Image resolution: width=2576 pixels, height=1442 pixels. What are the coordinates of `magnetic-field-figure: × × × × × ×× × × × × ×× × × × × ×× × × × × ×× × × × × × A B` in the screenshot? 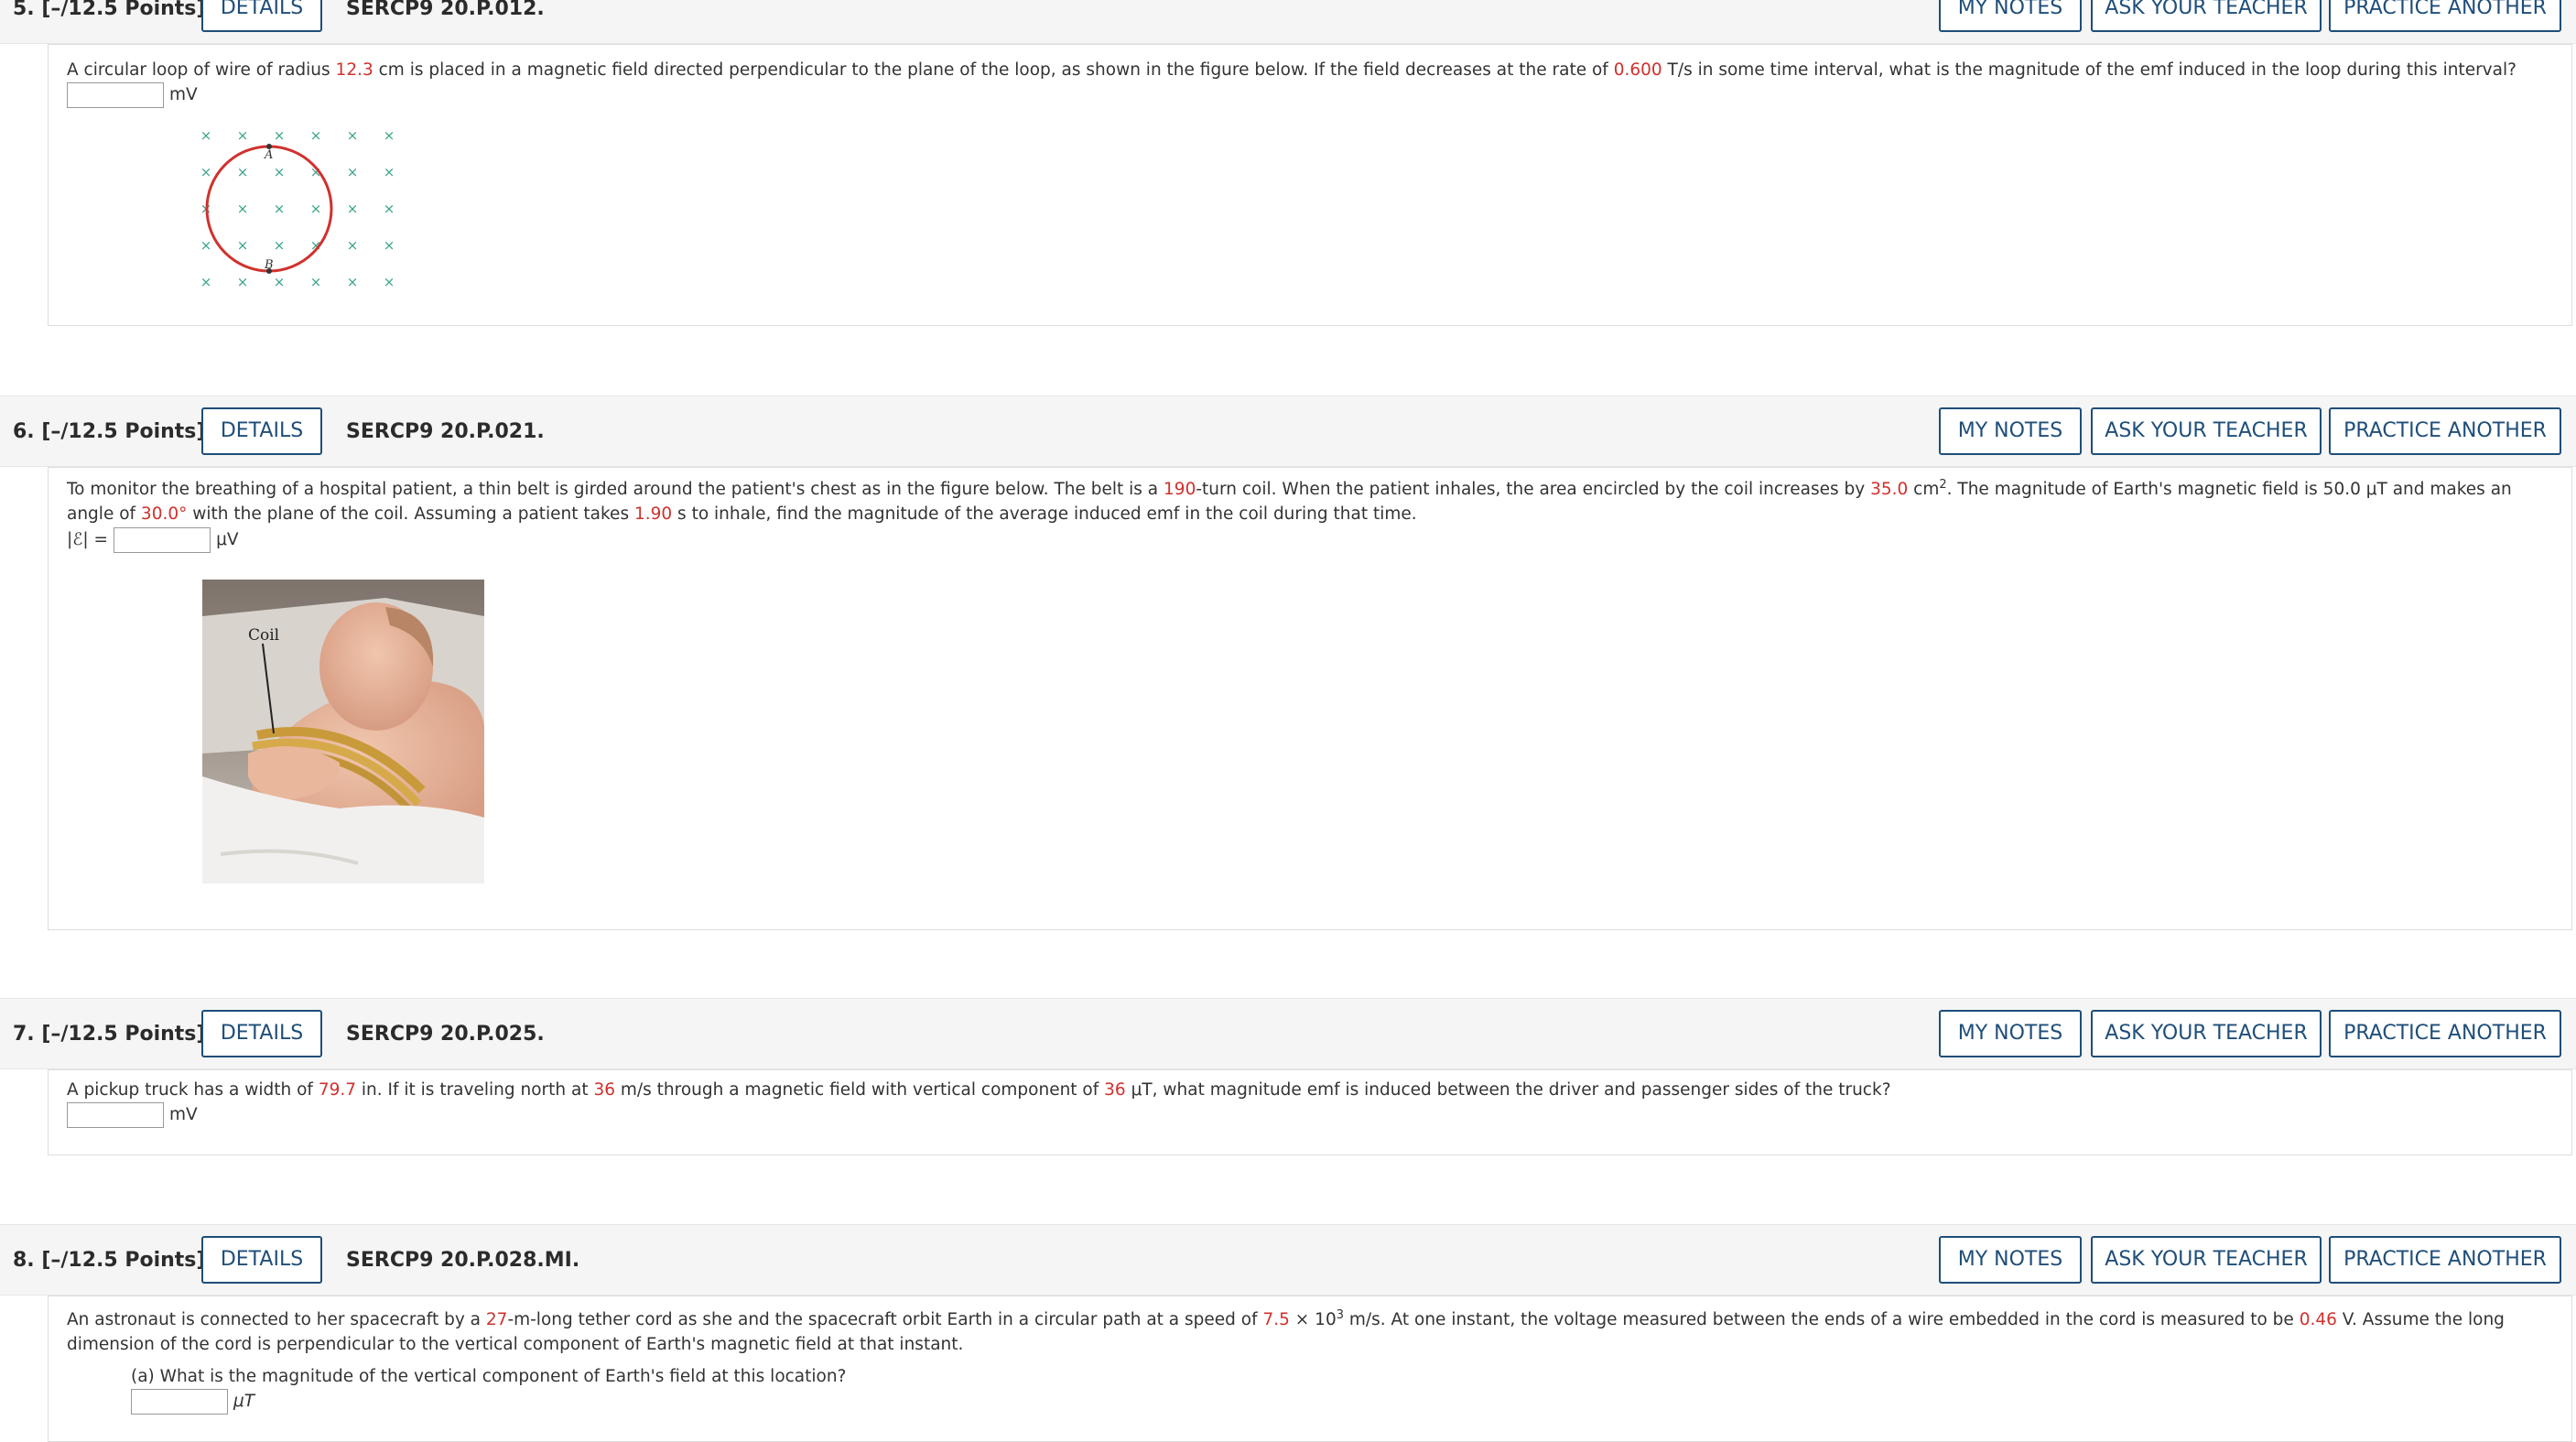 It's located at (298, 208).